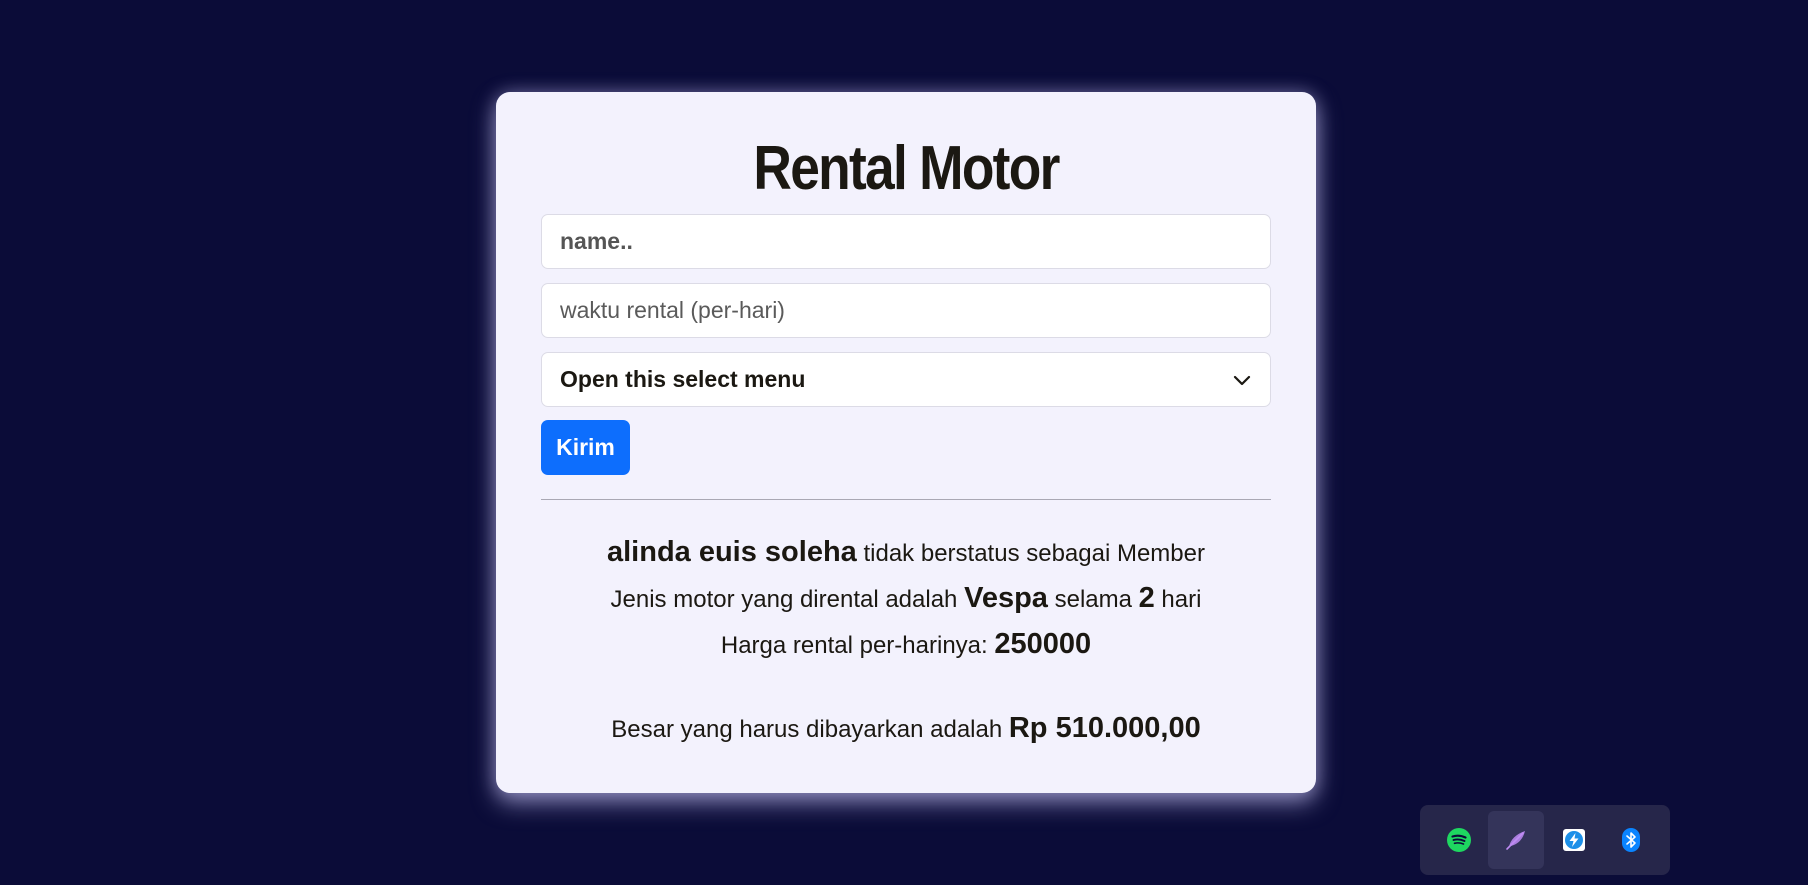 The image size is (1808, 885). Describe the element at coordinates (596, 241) in the screenshot. I see `name-placeholder: name..` at that location.